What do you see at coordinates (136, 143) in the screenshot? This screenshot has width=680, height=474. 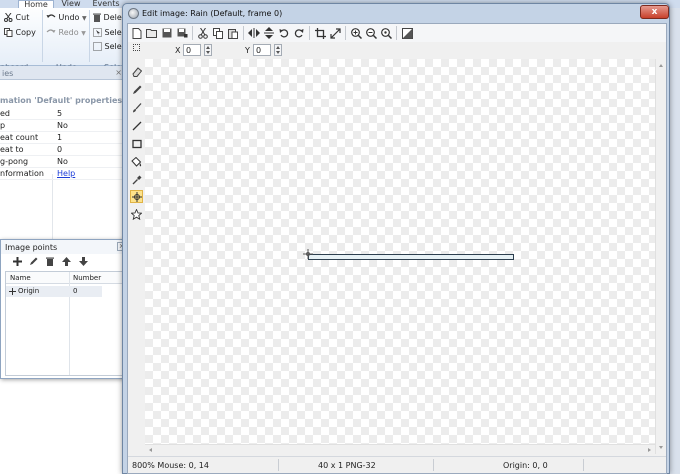 I see `rectangle-tool` at bounding box center [136, 143].